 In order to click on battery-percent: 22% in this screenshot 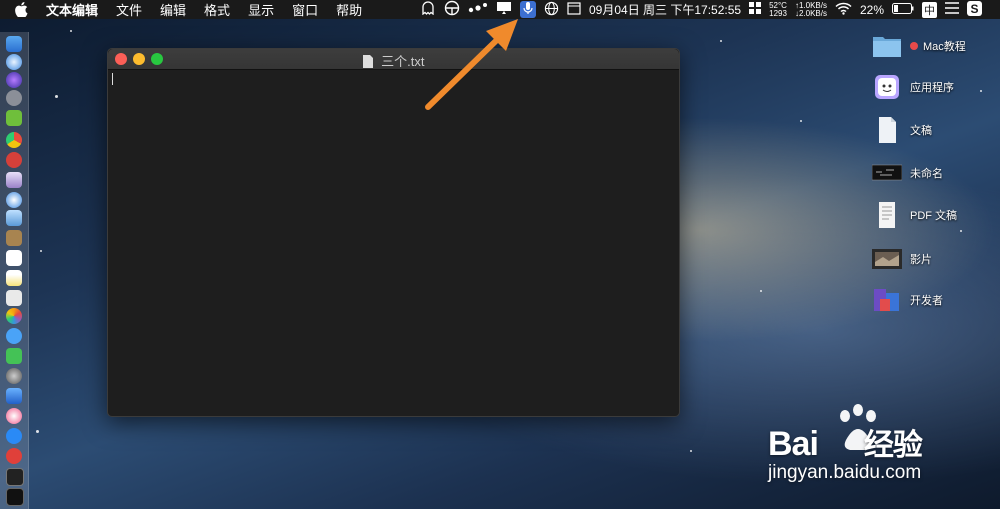, I will do `click(872, 10)`.